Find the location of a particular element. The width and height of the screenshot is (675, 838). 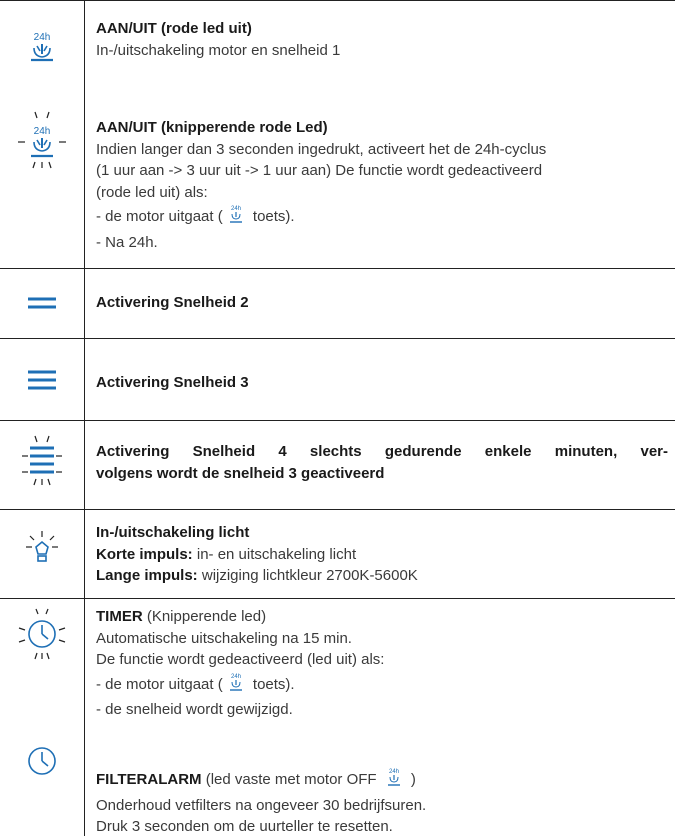

column-divider is located at coordinates (84, 418).